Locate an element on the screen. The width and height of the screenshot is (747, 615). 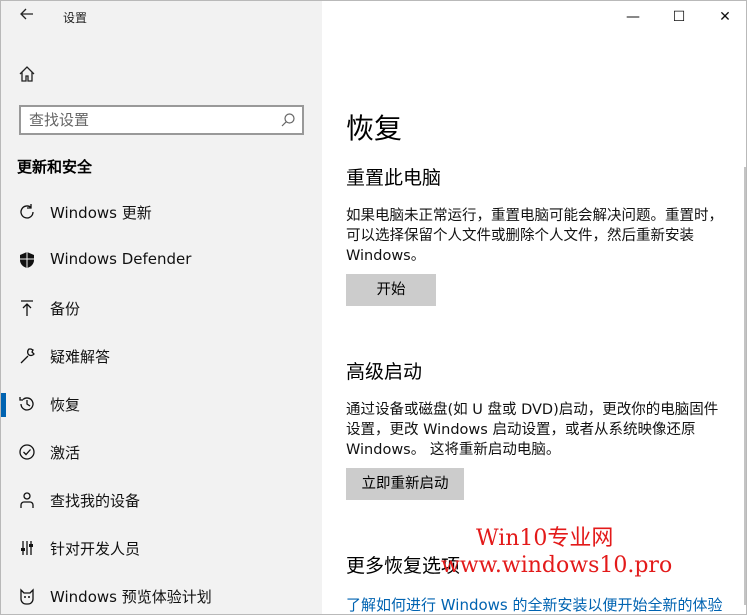
advanced-heading: 高级启动 is located at coordinates (384, 372).